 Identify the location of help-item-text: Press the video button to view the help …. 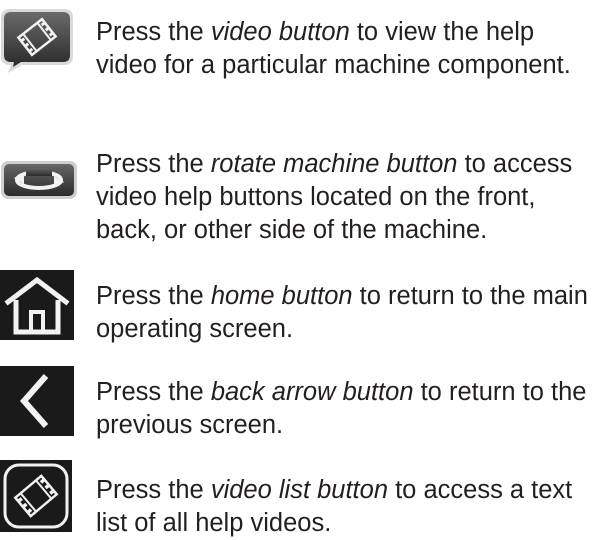
(346, 49).